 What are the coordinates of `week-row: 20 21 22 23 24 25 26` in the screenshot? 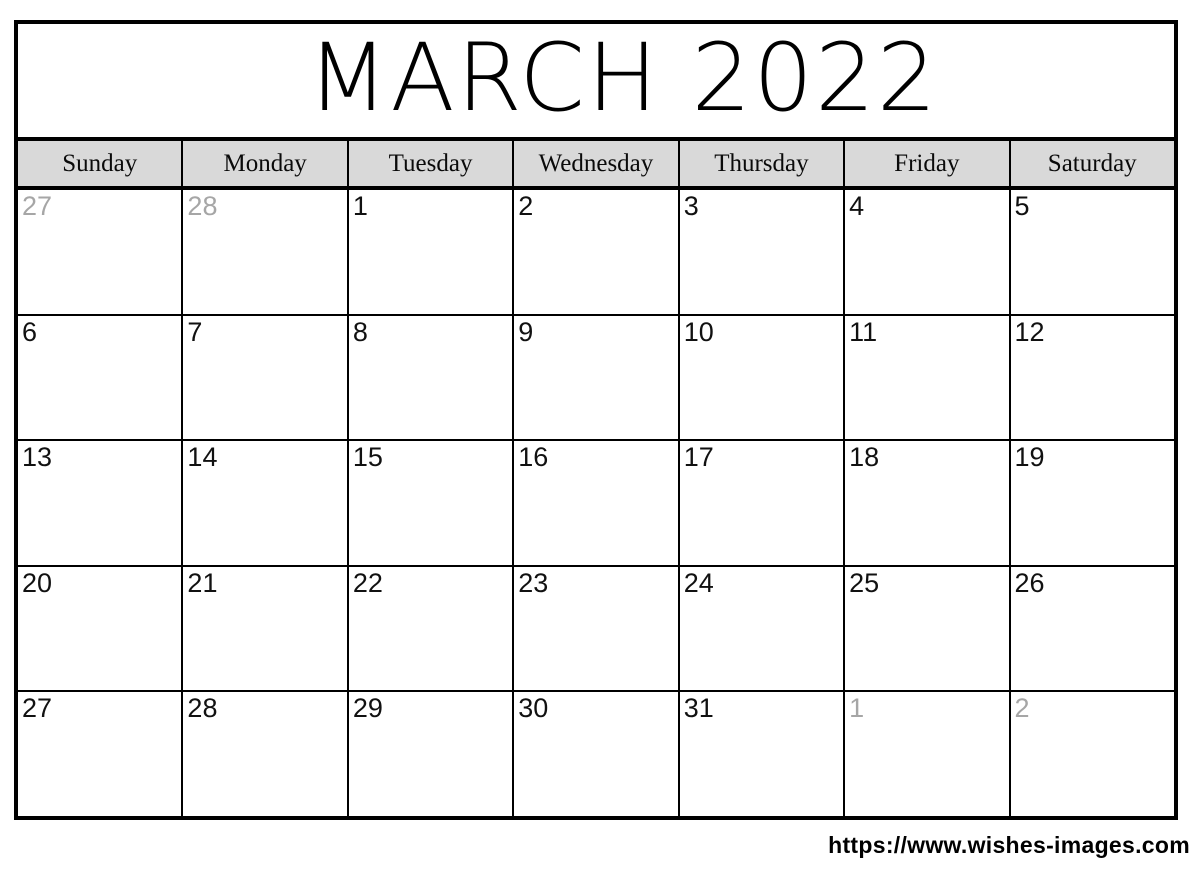 It's located at (596, 629).